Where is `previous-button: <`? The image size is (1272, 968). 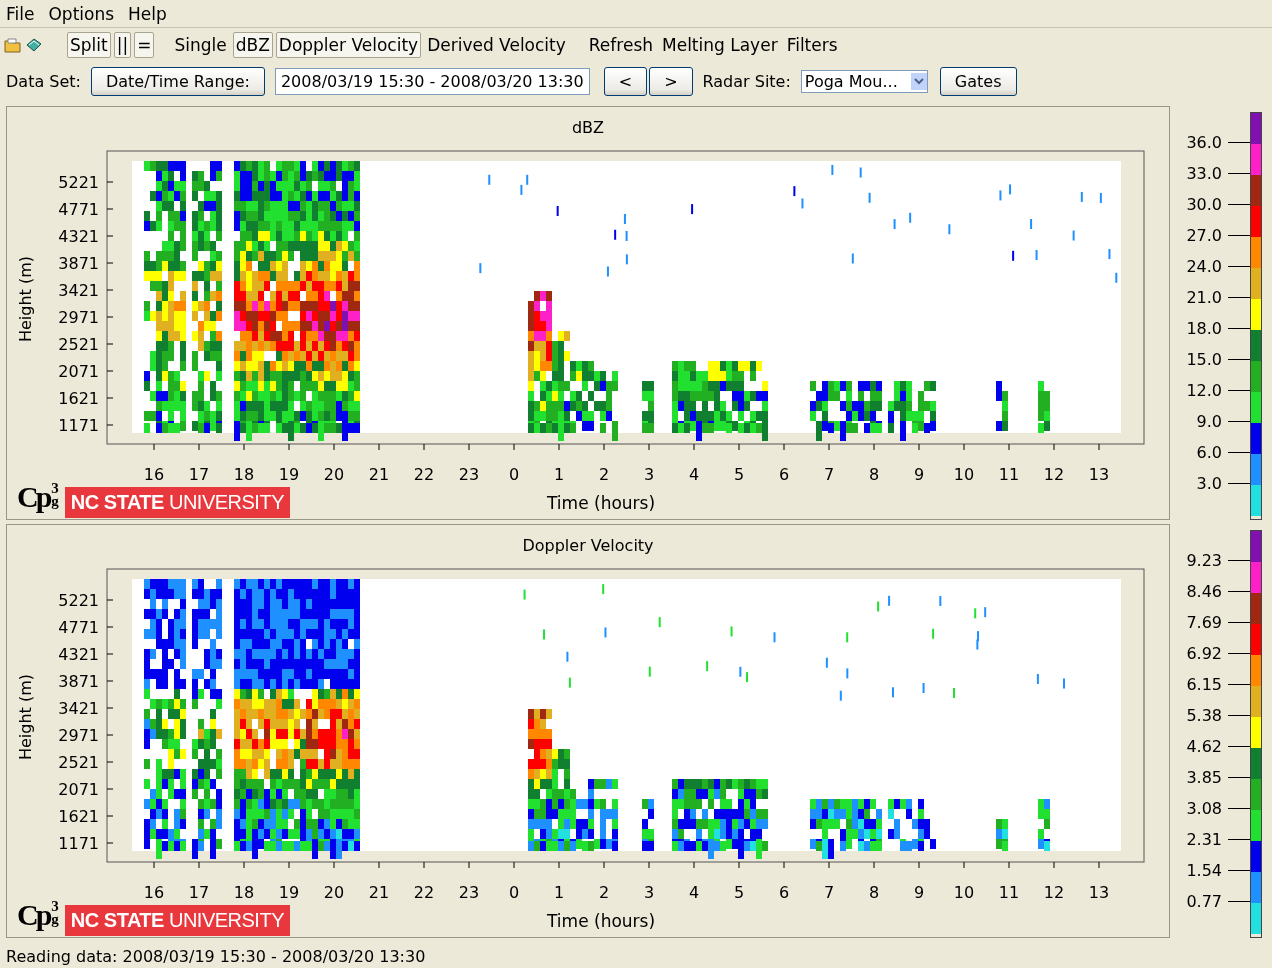 previous-button: < is located at coordinates (625, 81).